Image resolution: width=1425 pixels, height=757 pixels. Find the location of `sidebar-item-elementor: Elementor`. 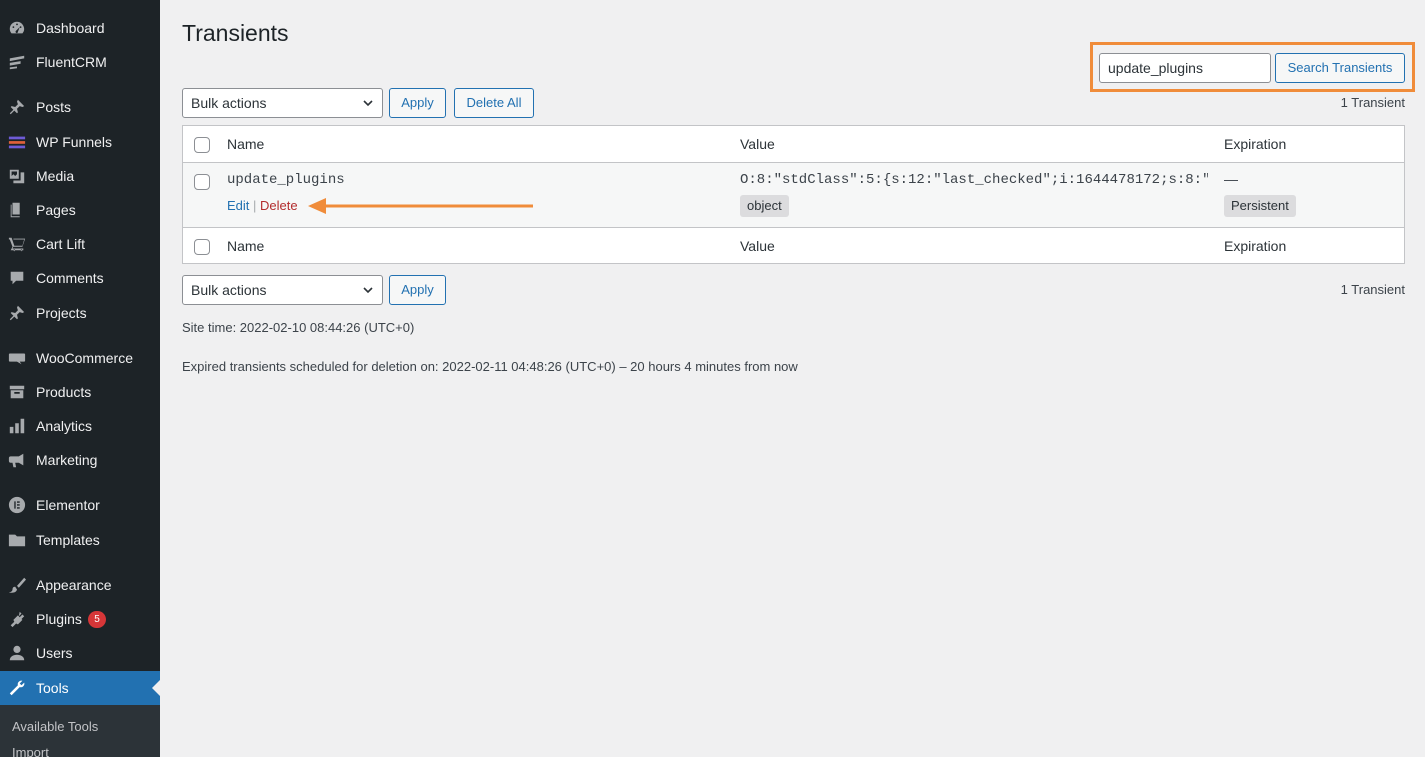

sidebar-item-elementor: Elementor is located at coordinates (80, 505).